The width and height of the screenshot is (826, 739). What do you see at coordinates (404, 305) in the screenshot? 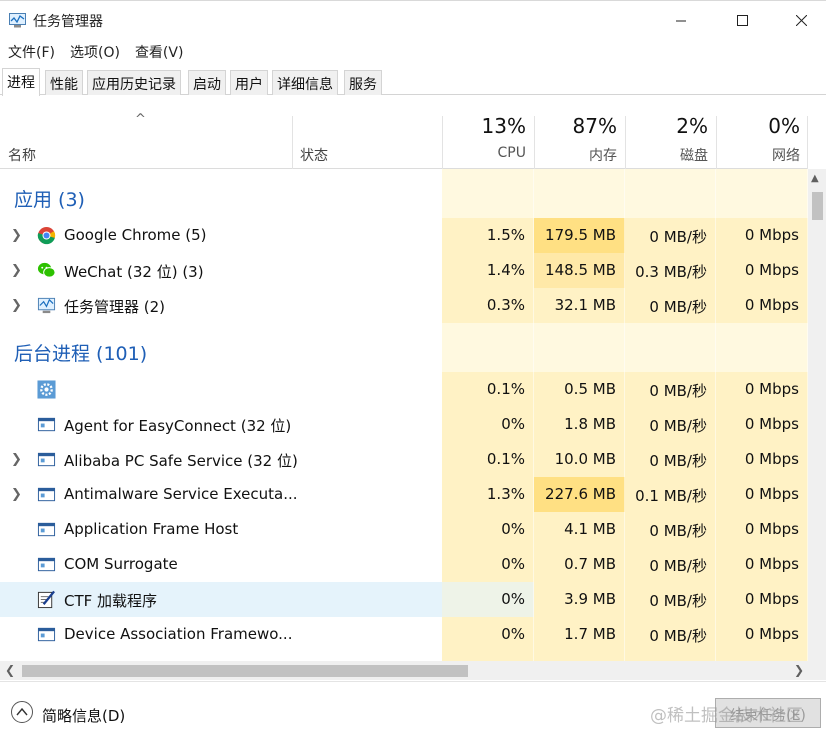
I see `table-row: ❯ 任务管理器 (2) 0.3% 32.1 MB 0 MB/秒 0 Mbps` at bounding box center [404, 305].